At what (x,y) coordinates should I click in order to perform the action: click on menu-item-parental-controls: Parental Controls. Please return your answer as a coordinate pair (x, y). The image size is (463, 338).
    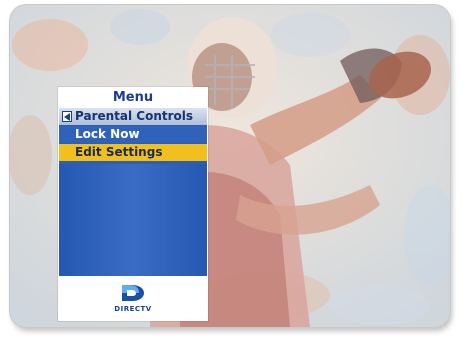
    Looking at the image, I should click on (133, 116).